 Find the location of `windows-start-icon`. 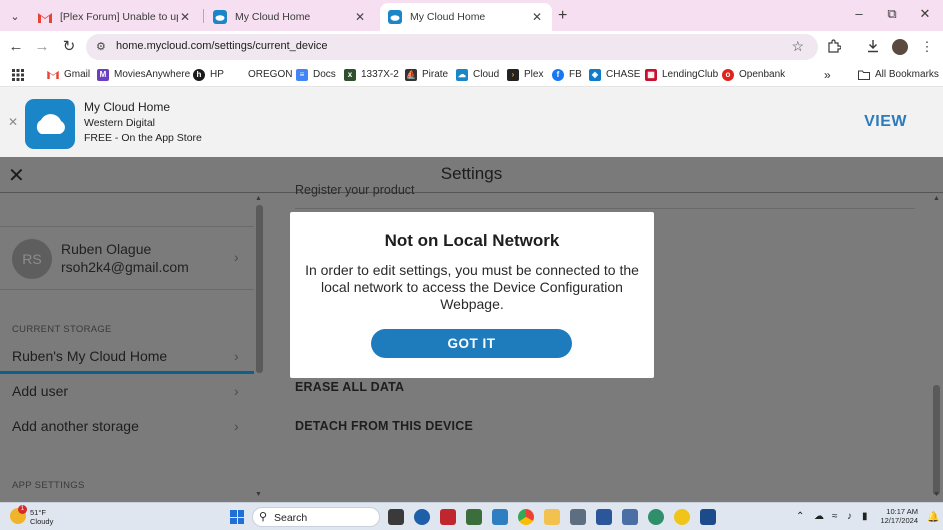

windows-start-icon is located at coordinates (237, 517).